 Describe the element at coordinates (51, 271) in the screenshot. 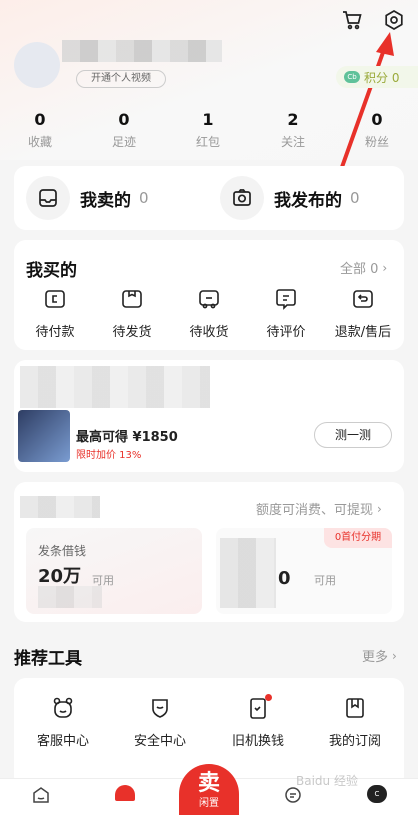

I see `orders-title: 我买的` at that location.